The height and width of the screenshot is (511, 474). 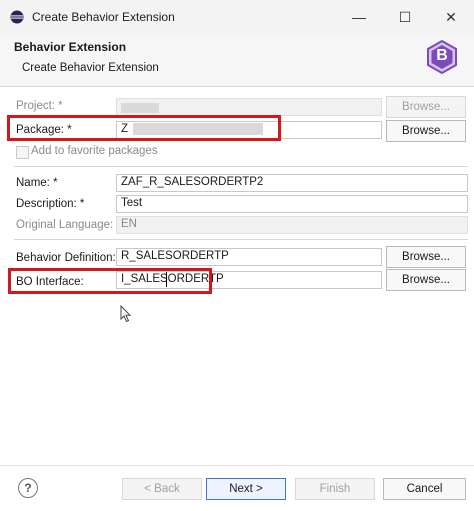 What do you see at coordinates (249, 257) in the screenshot?
I see `behavior-definition-field: R_SALESORDERTP` at bounding box center [249, 257].